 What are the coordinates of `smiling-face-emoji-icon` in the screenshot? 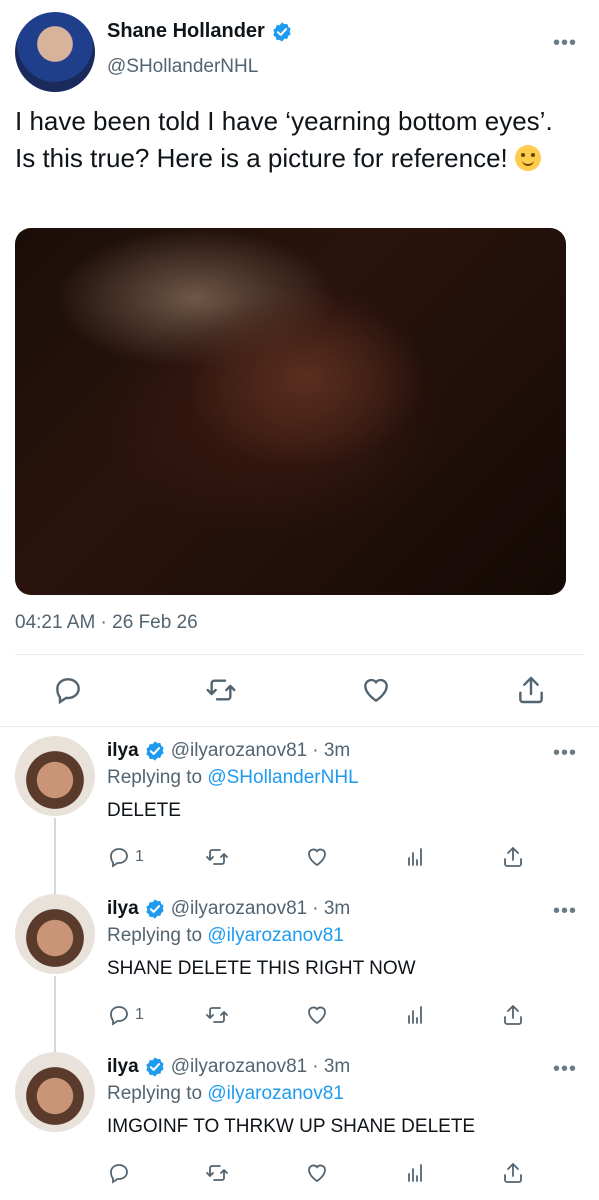 It's located at (528, 158).